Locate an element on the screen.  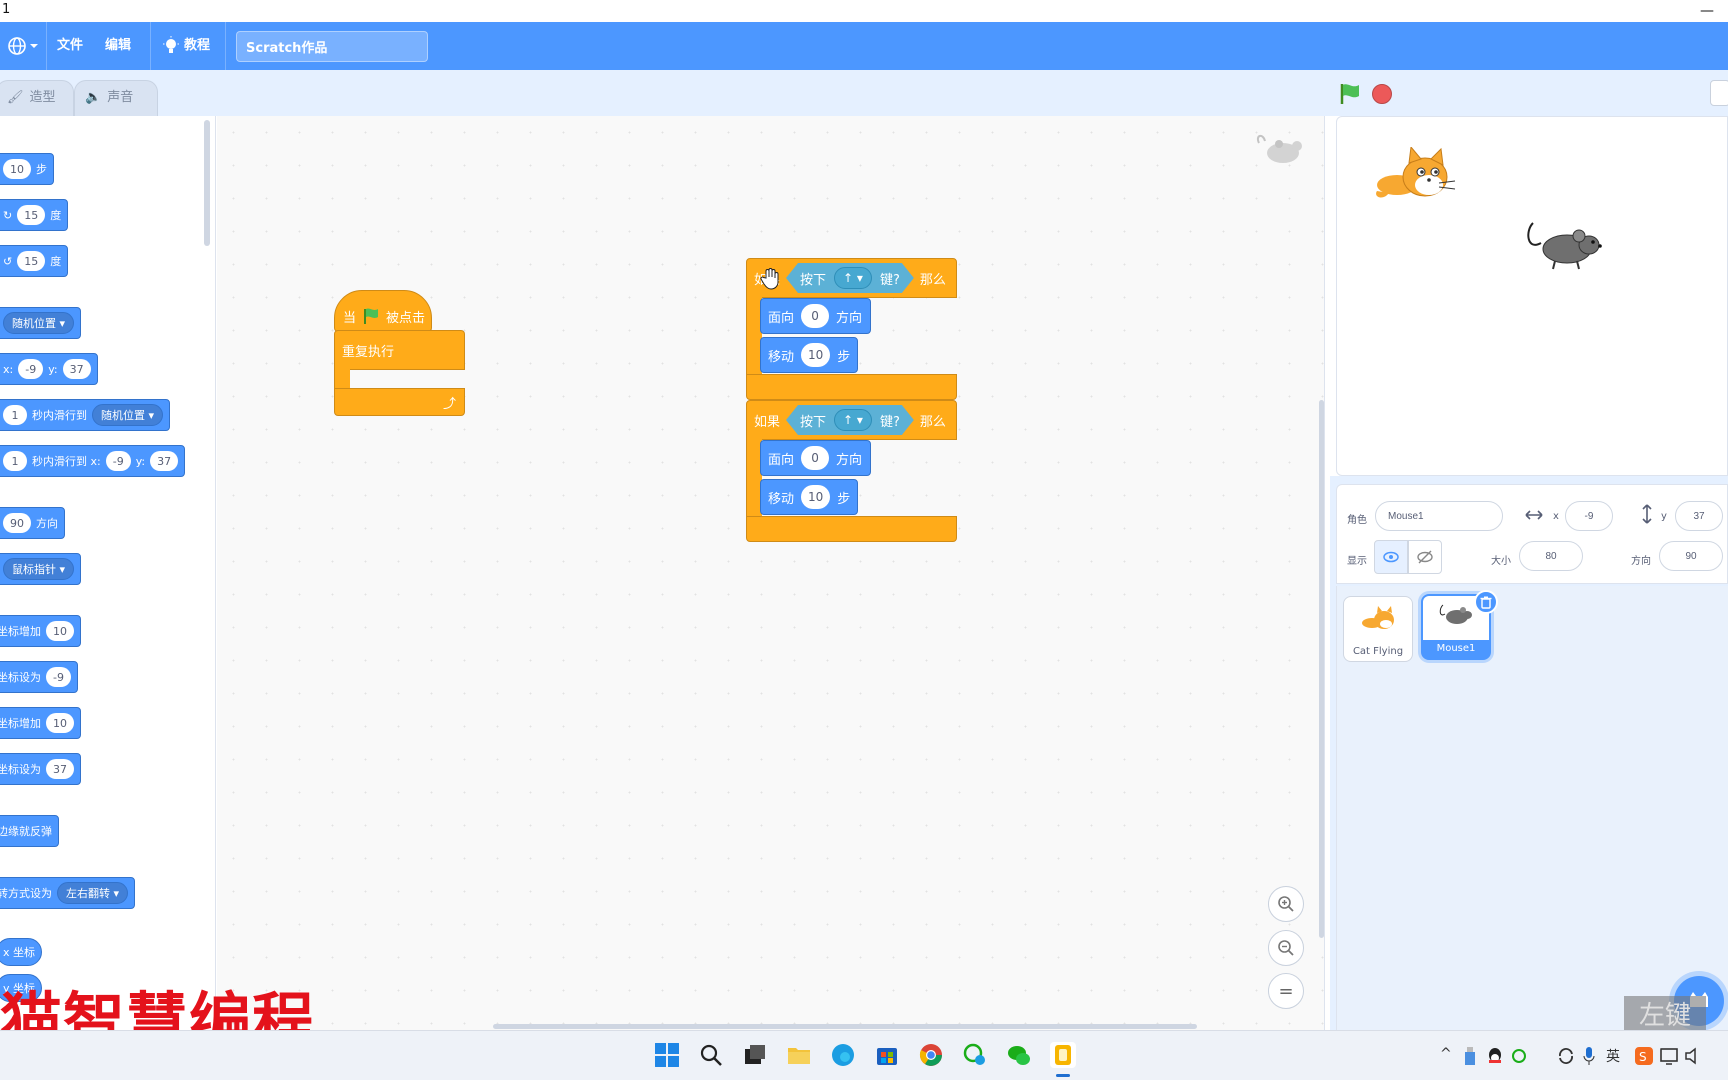
store-icon is located at coordinates (887, 1055).